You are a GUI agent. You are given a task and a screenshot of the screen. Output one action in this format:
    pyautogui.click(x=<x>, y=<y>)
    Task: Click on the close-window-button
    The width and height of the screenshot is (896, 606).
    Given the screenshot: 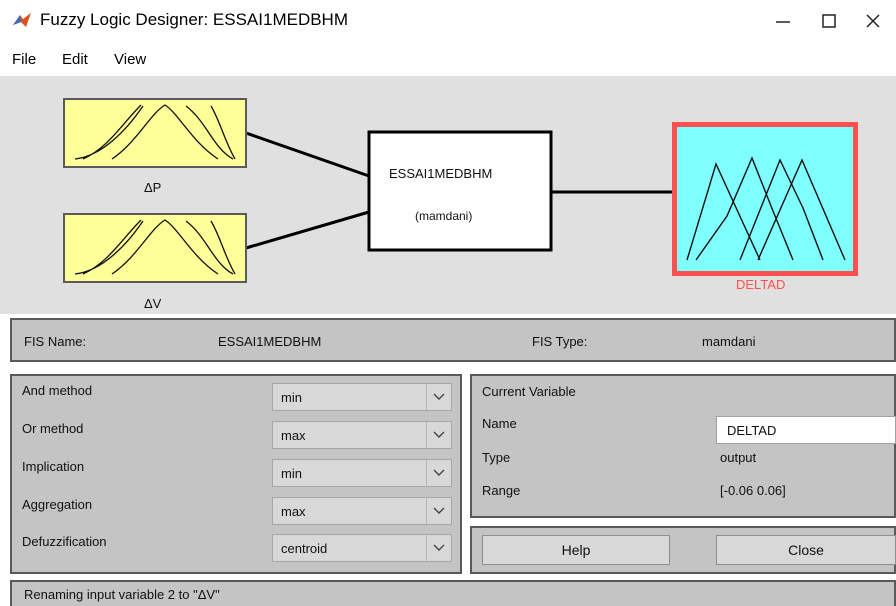 What is the action you would take?
    pyautogui.click(x=873, y=21)
    